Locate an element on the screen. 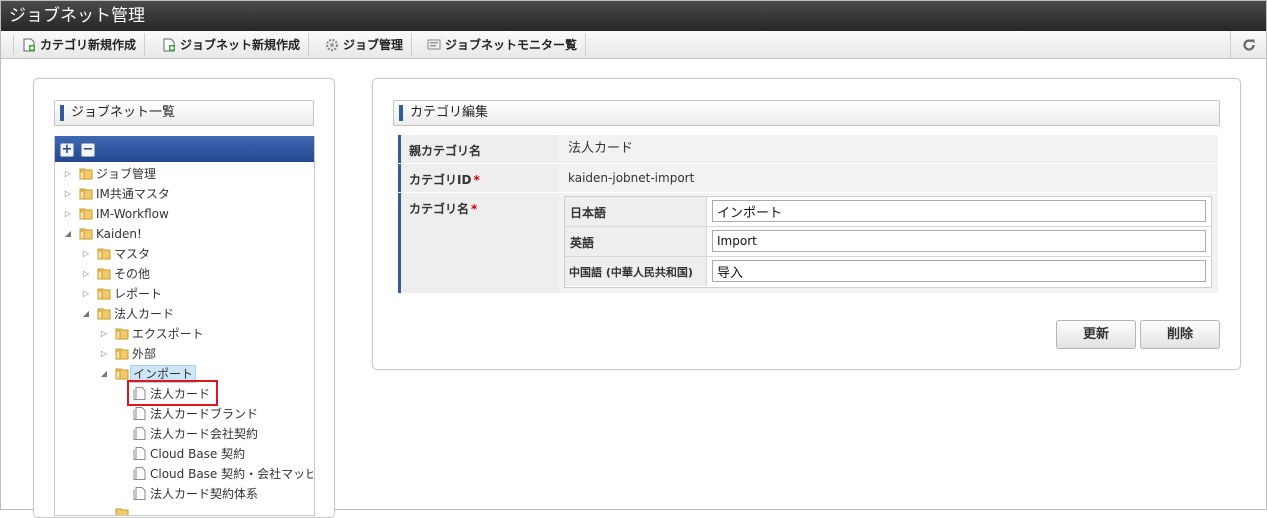  required-mark: * is located at coordinates (476, 180).